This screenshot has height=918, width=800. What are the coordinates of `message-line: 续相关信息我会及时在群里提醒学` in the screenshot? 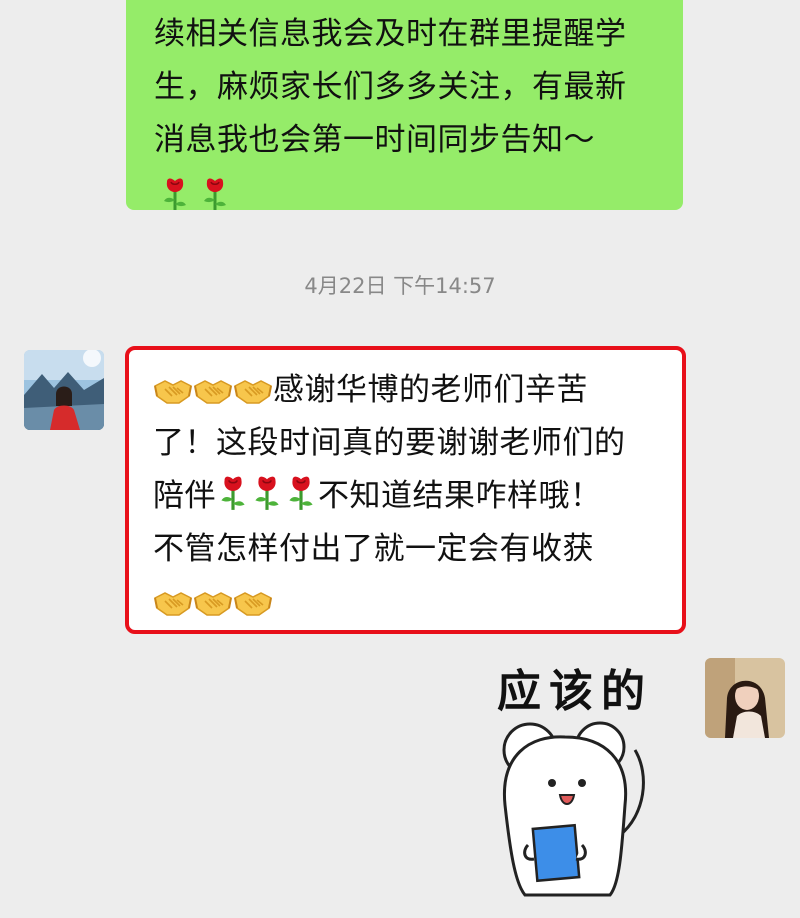 It's located at (390, 34).